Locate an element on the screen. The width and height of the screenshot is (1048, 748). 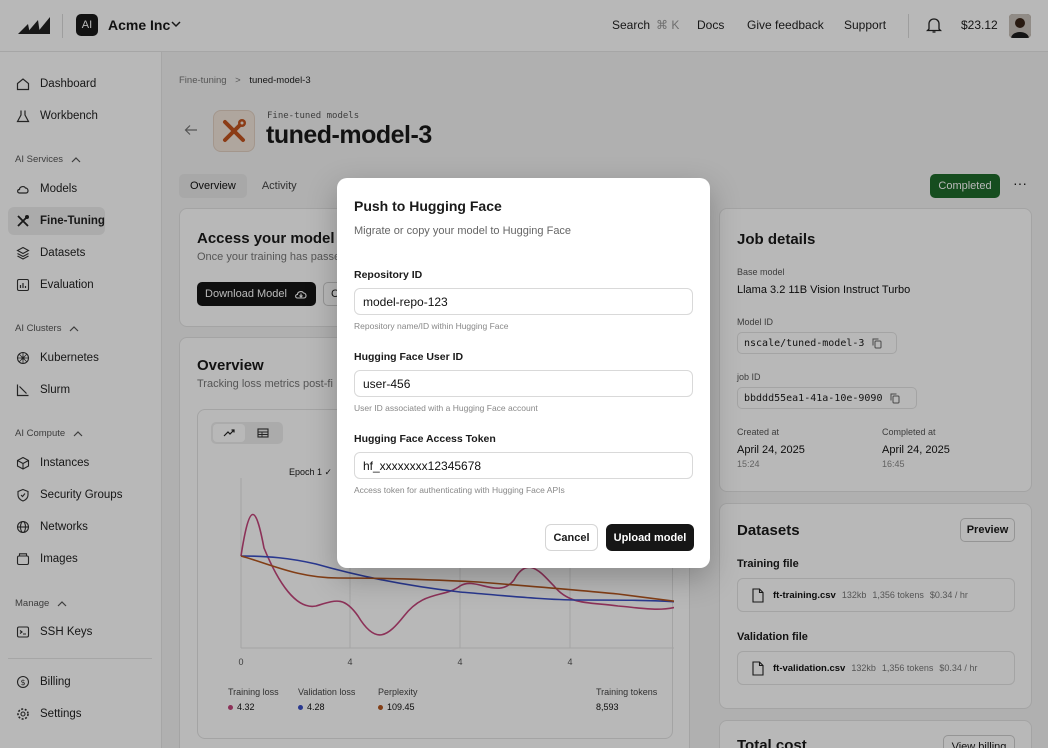
dialog-title: Push to Hugging Face is located at coordinates (428, 206).